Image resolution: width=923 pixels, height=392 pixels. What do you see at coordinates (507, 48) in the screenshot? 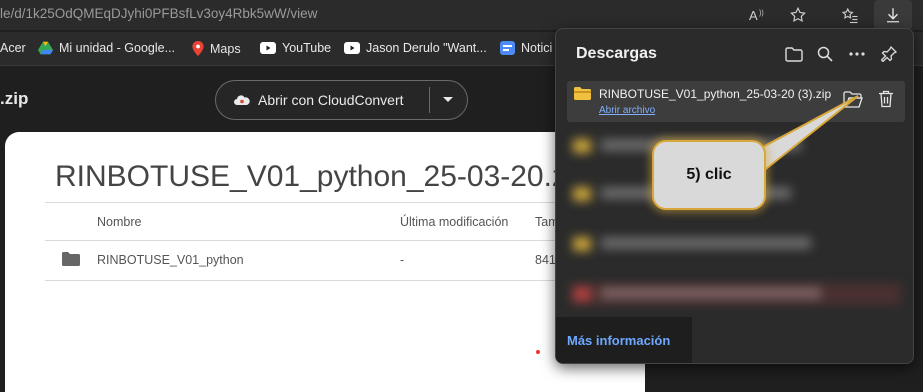
I see `news-icon` at bounding box center [507, 48].